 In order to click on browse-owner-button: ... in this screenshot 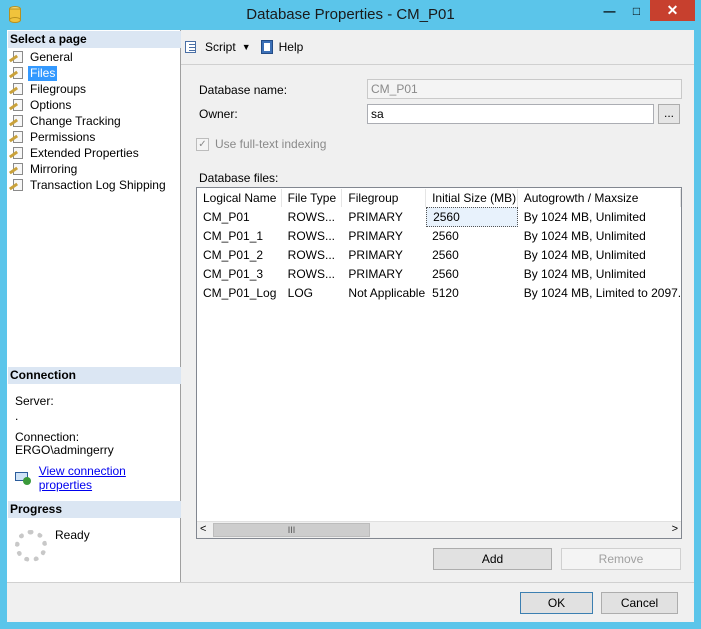, I will do `click(669, 114)`.